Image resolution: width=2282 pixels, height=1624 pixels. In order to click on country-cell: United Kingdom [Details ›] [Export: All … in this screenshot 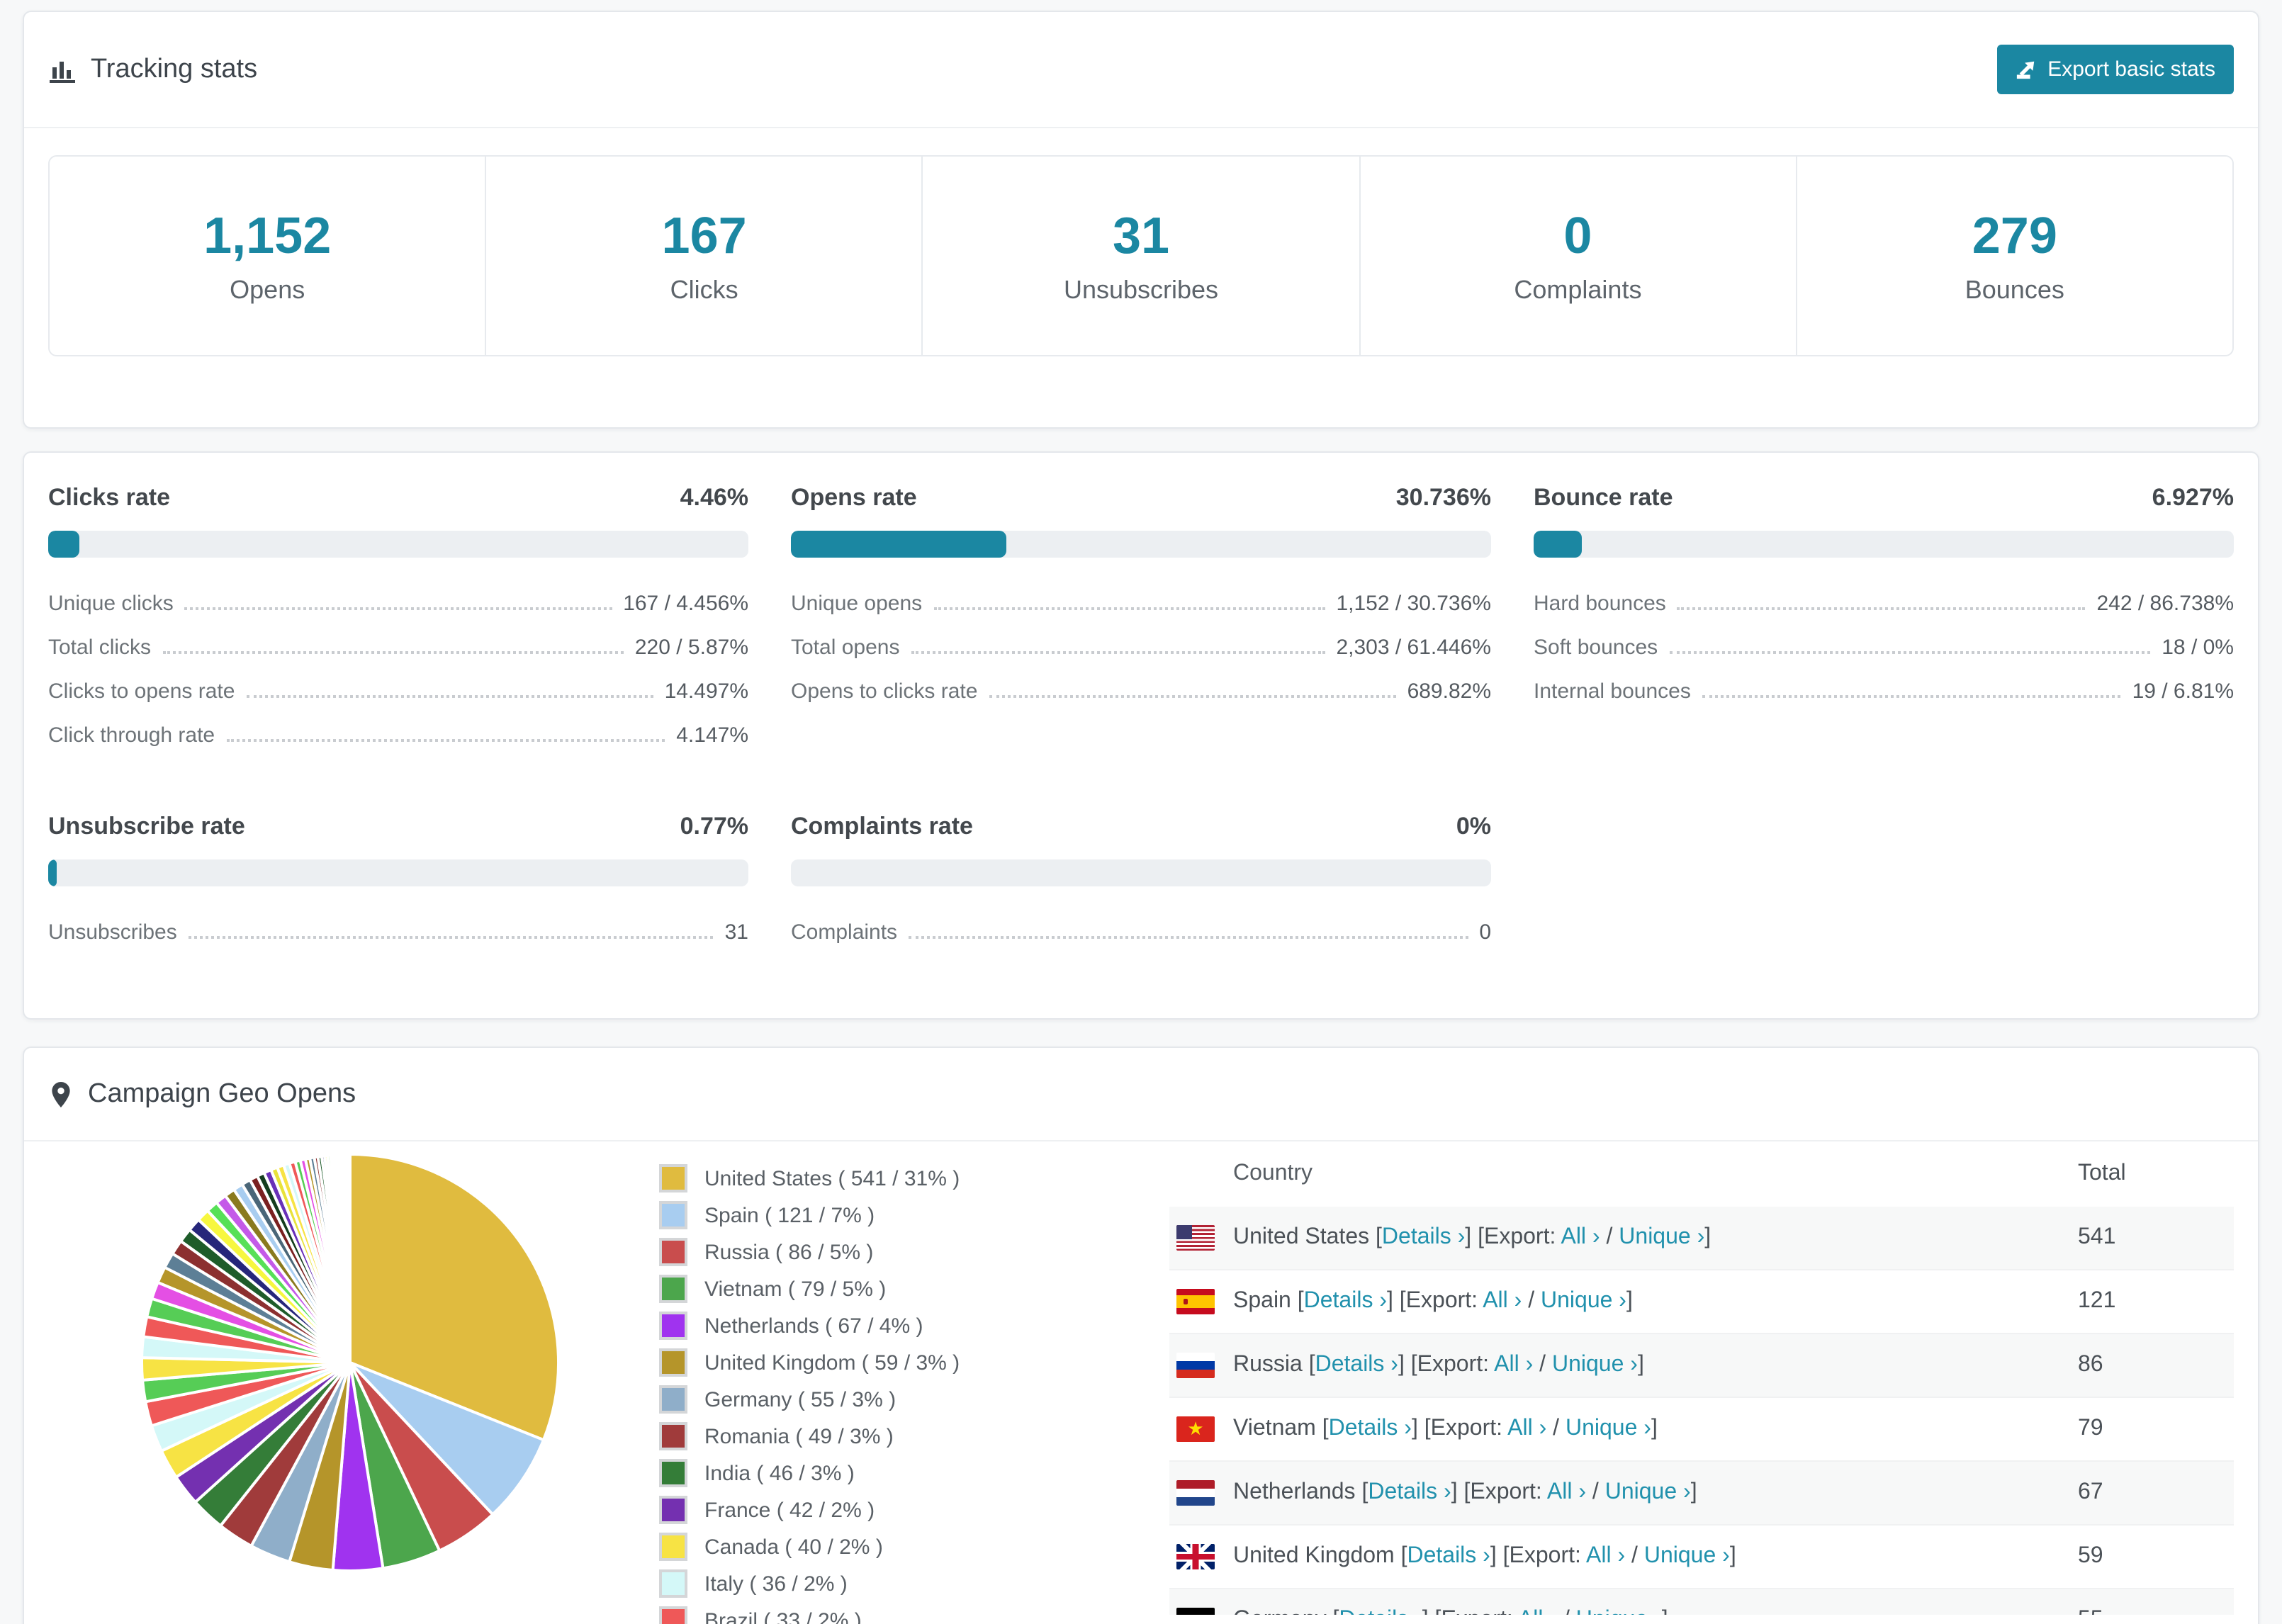, I will do `click(1485, 1556)`.